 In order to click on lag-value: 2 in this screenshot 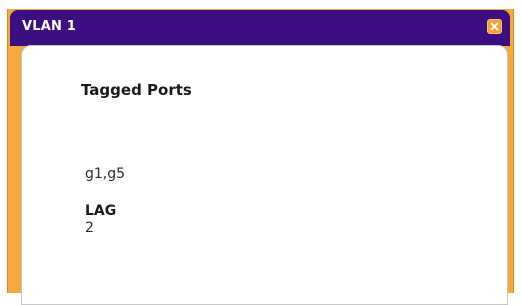, I will do `click(89, 228)`.